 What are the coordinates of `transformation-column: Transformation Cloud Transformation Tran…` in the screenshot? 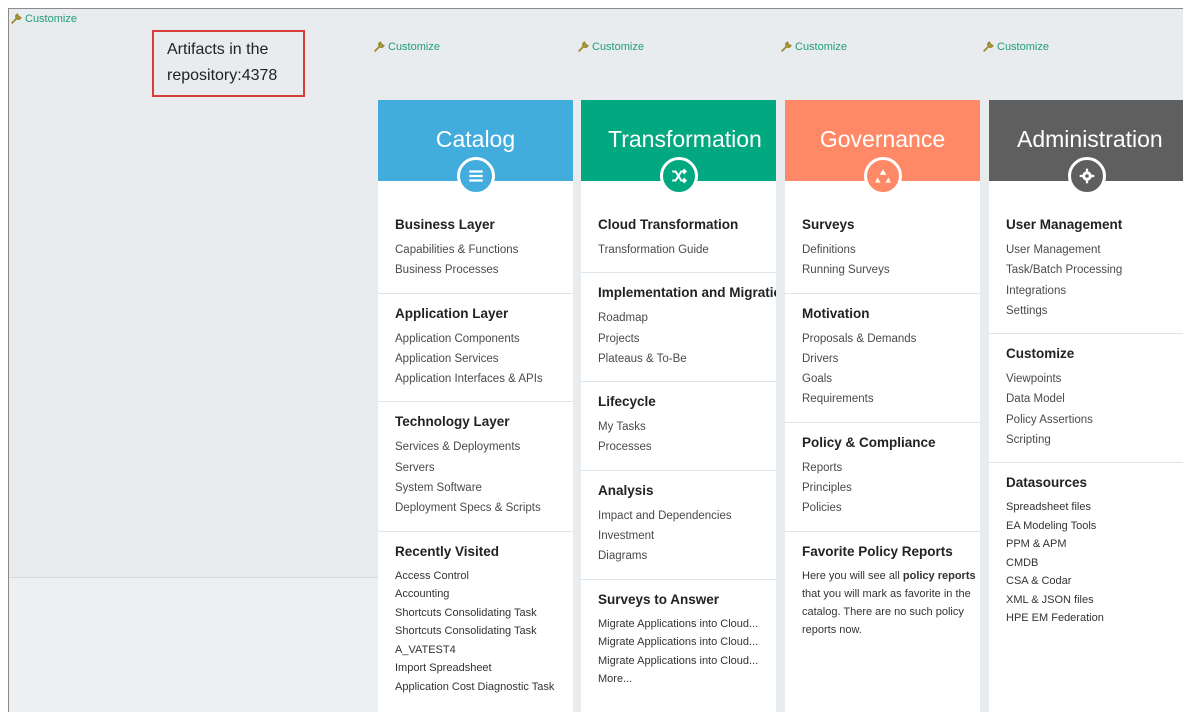 It's located at (678, 406).